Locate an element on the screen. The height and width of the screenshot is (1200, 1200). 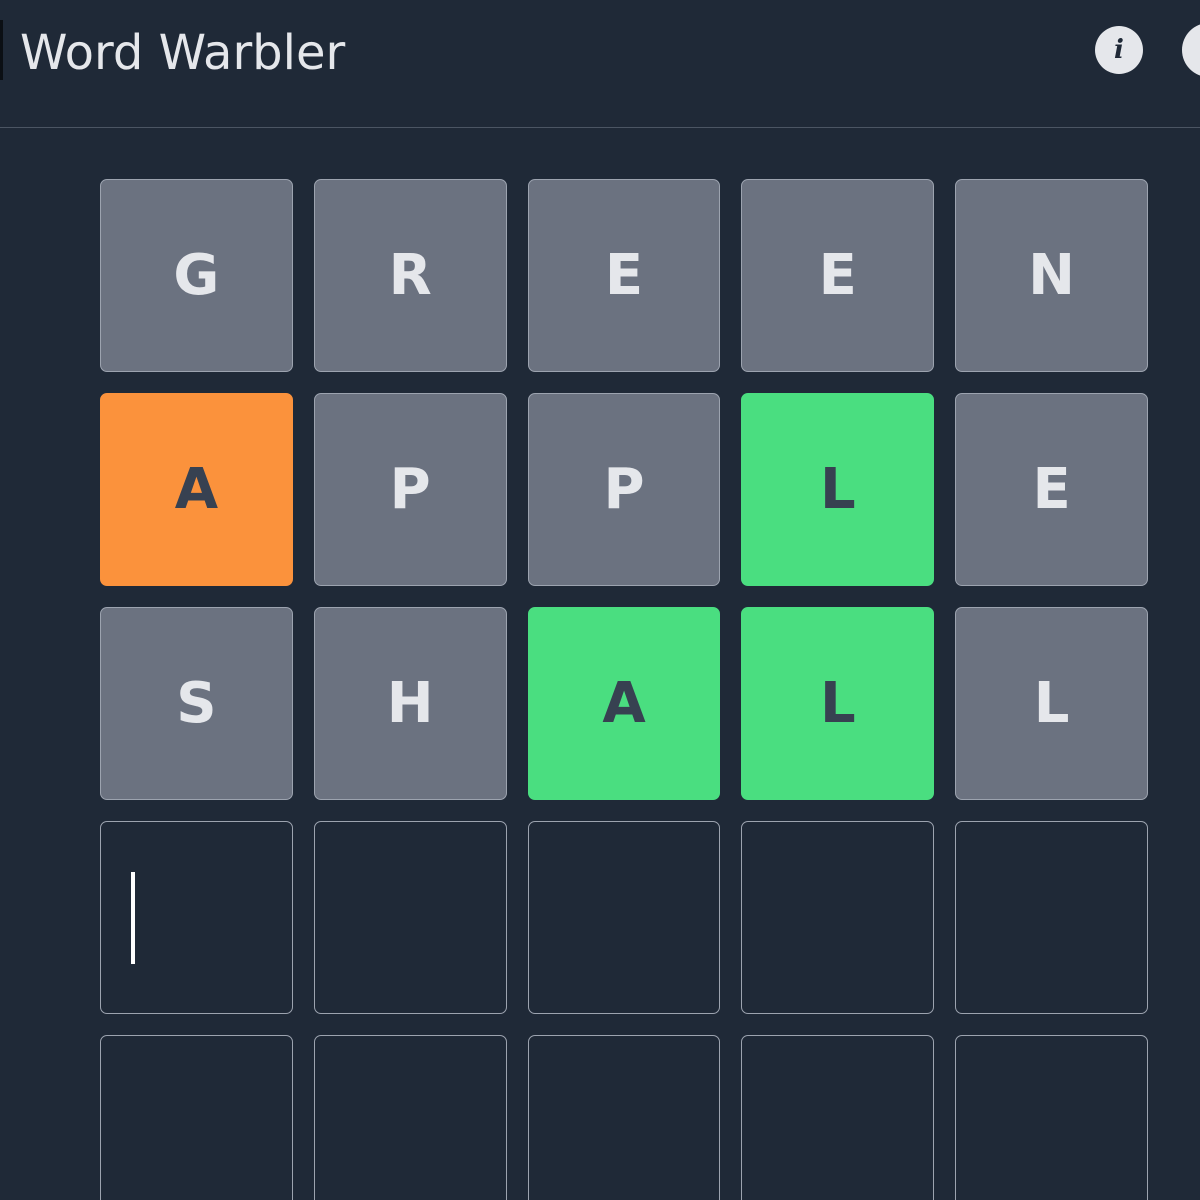
letter-tile-correct: A is located at coordinates (624, 703).